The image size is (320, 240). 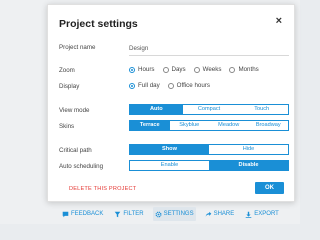 I want to click on skin-broadway: Broadway, so click(x=268, y=125).